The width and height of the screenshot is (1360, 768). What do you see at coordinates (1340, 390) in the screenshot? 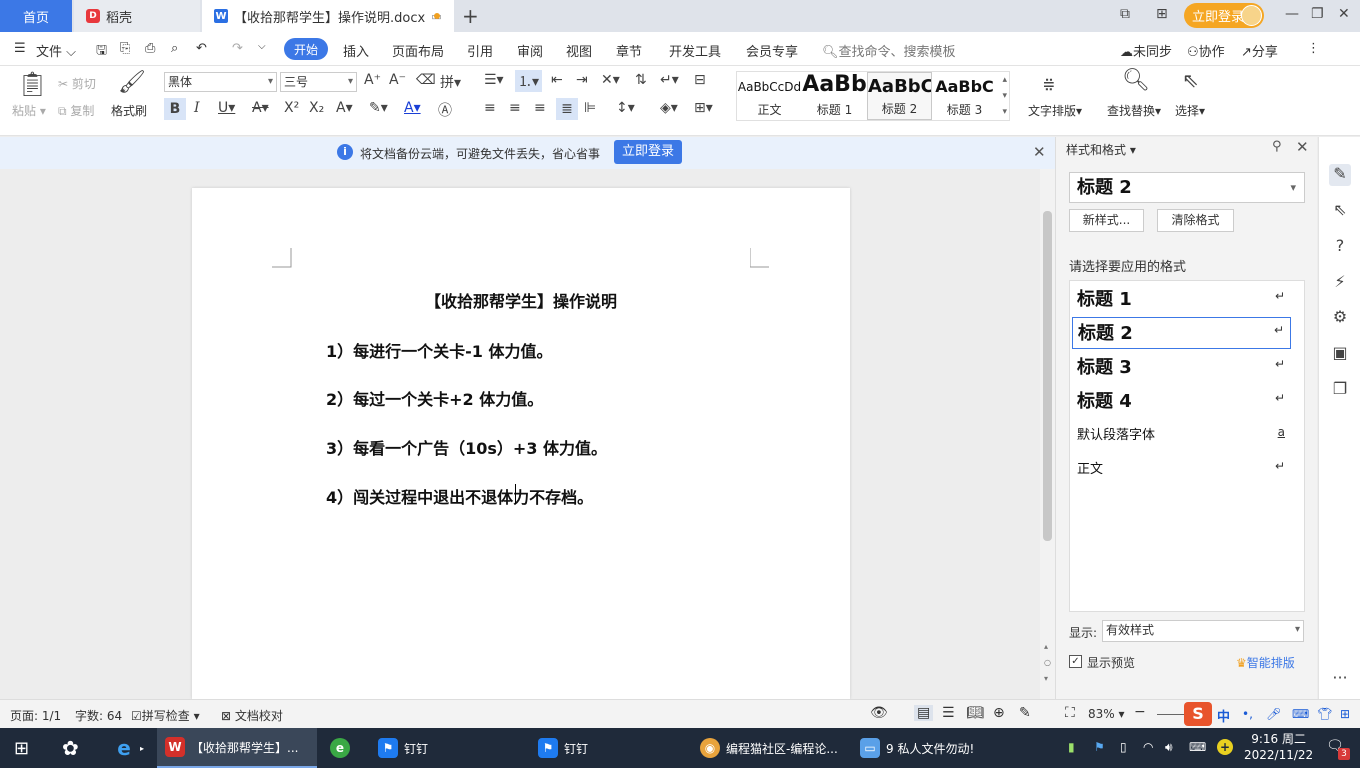
I see `book-icon: ❐` at bounding box center [1340, 390].